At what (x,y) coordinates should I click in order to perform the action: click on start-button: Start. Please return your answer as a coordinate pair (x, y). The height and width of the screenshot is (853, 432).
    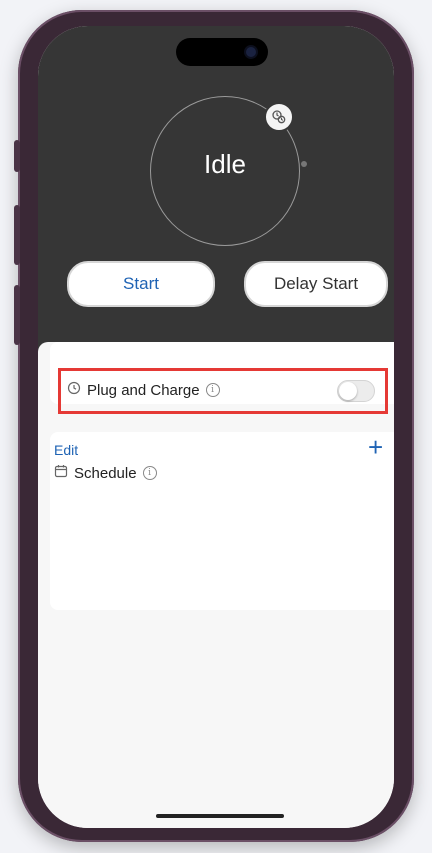
    Looking at the image, I should click on (141, 284).